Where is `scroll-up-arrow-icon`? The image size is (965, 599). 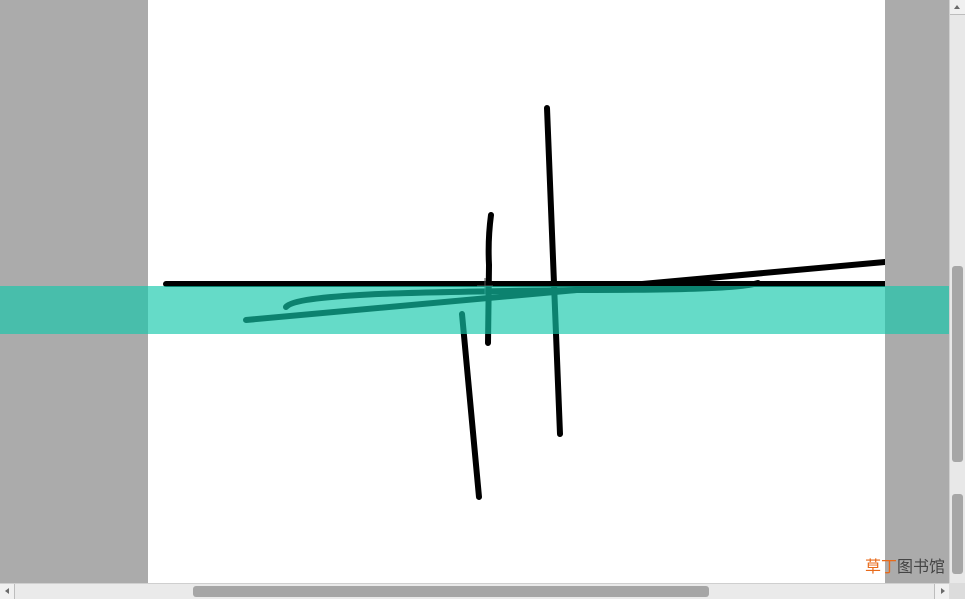 scroll-up-arrow-icon is located at coordinates (957, 7).